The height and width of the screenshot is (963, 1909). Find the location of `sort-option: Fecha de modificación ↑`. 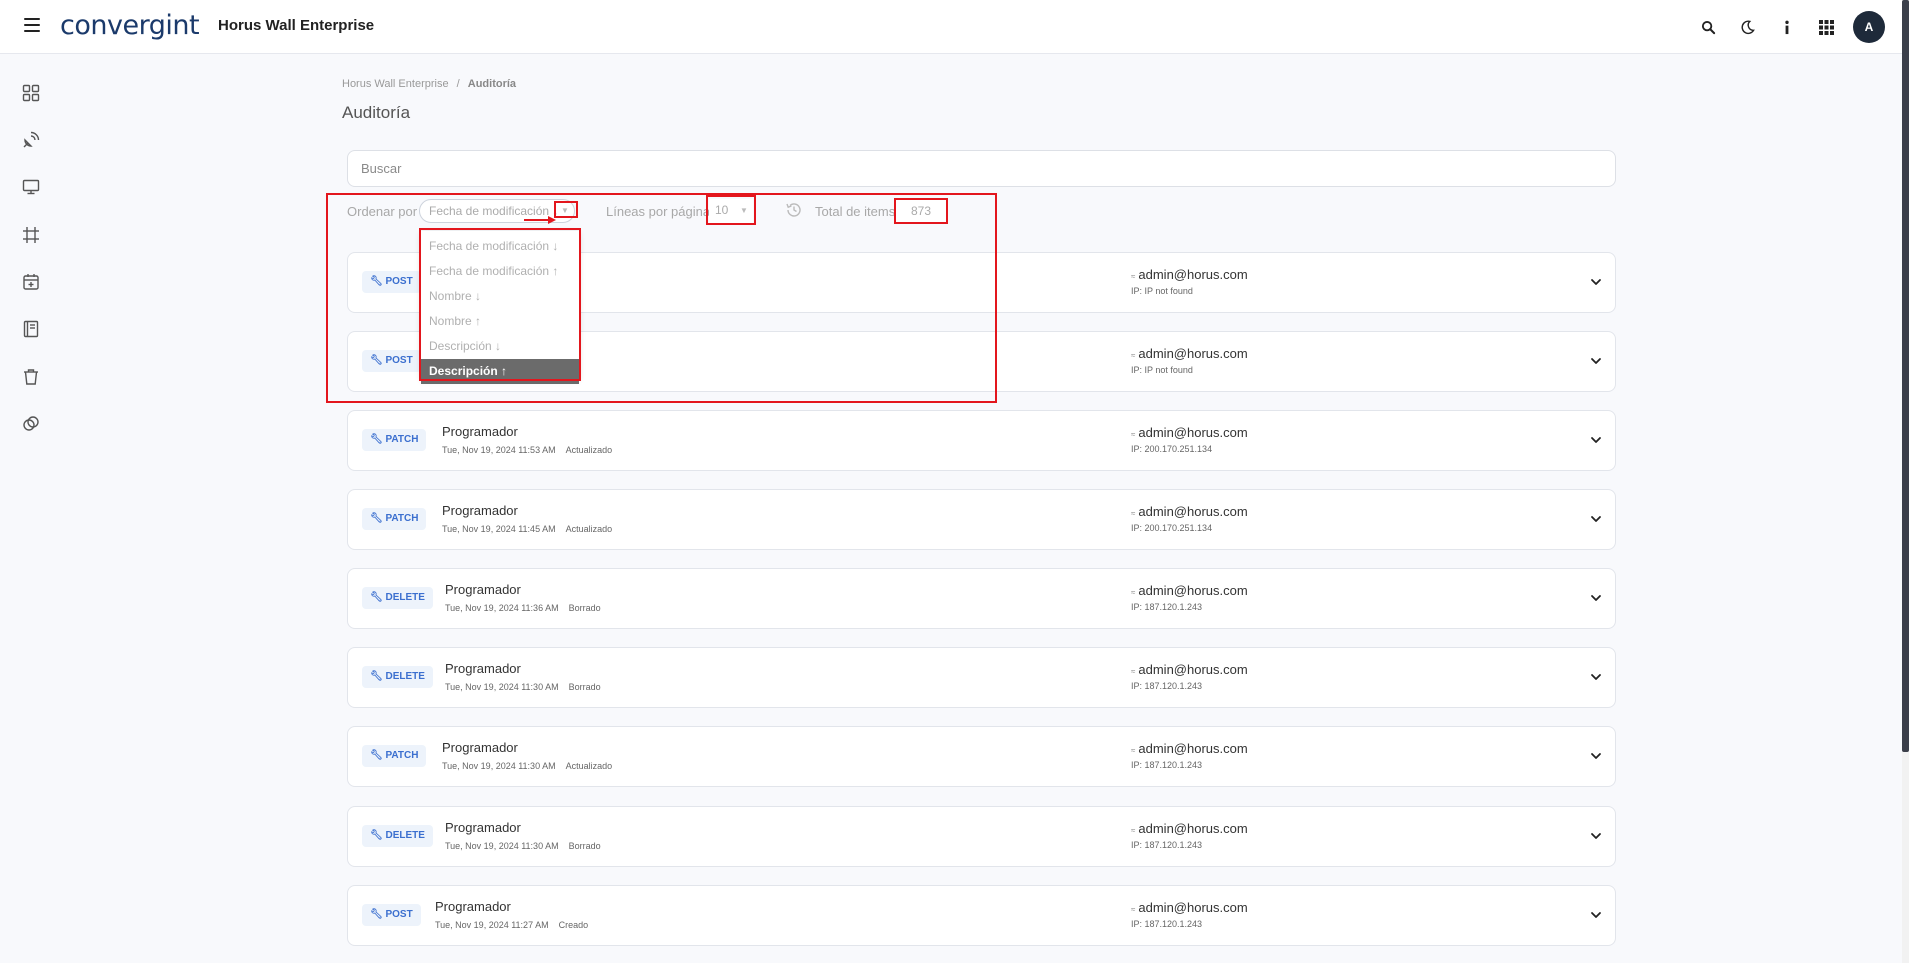

sort-option: Fecha de modificación ↑ is located at coordinates (500, 271).